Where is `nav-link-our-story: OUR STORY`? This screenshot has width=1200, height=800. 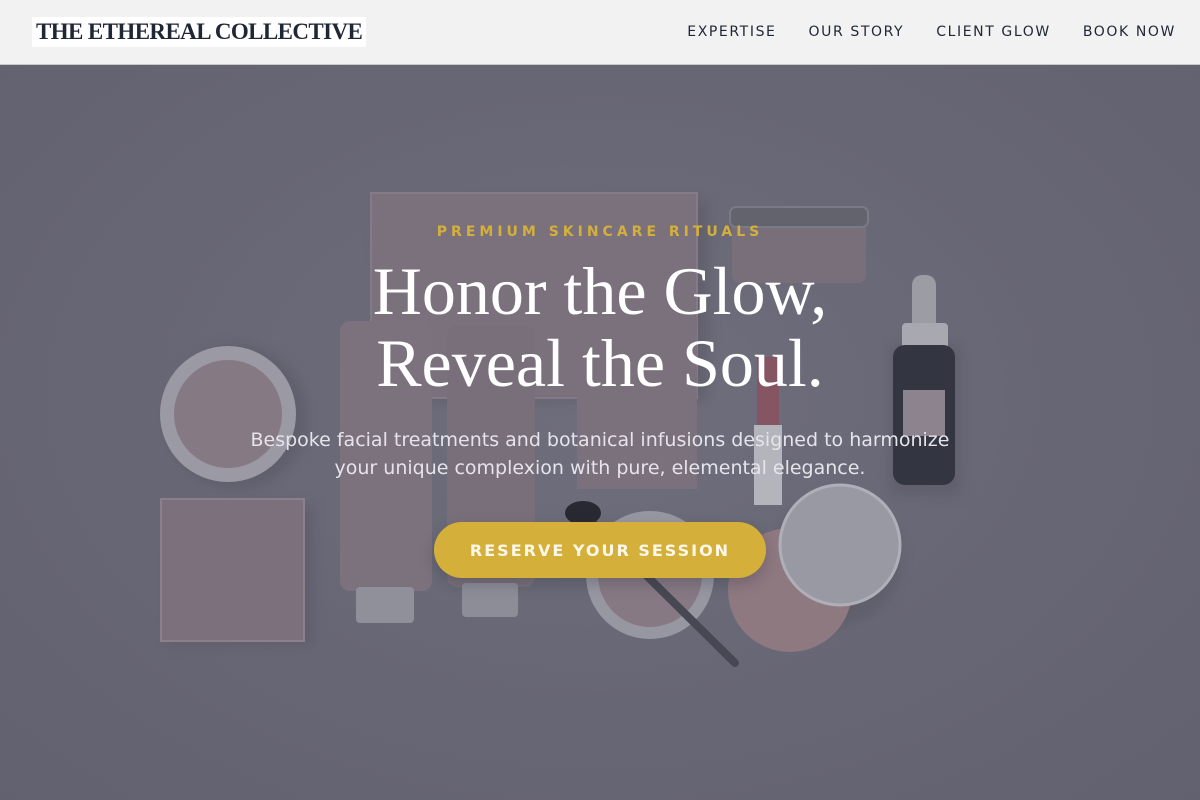
nav-link-our-story: OUR STORY is located at coordinates (857, 32).